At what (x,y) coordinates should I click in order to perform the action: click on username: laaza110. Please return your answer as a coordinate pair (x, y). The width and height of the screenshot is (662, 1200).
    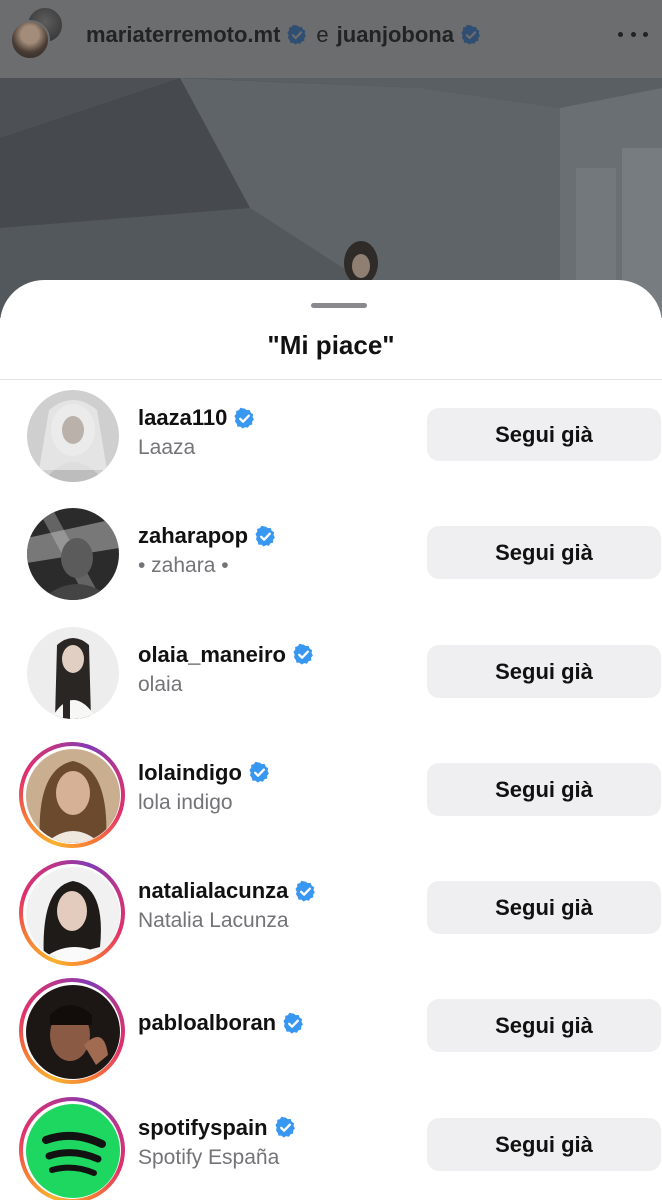
    Looking at the image, I should click on (182, 418).